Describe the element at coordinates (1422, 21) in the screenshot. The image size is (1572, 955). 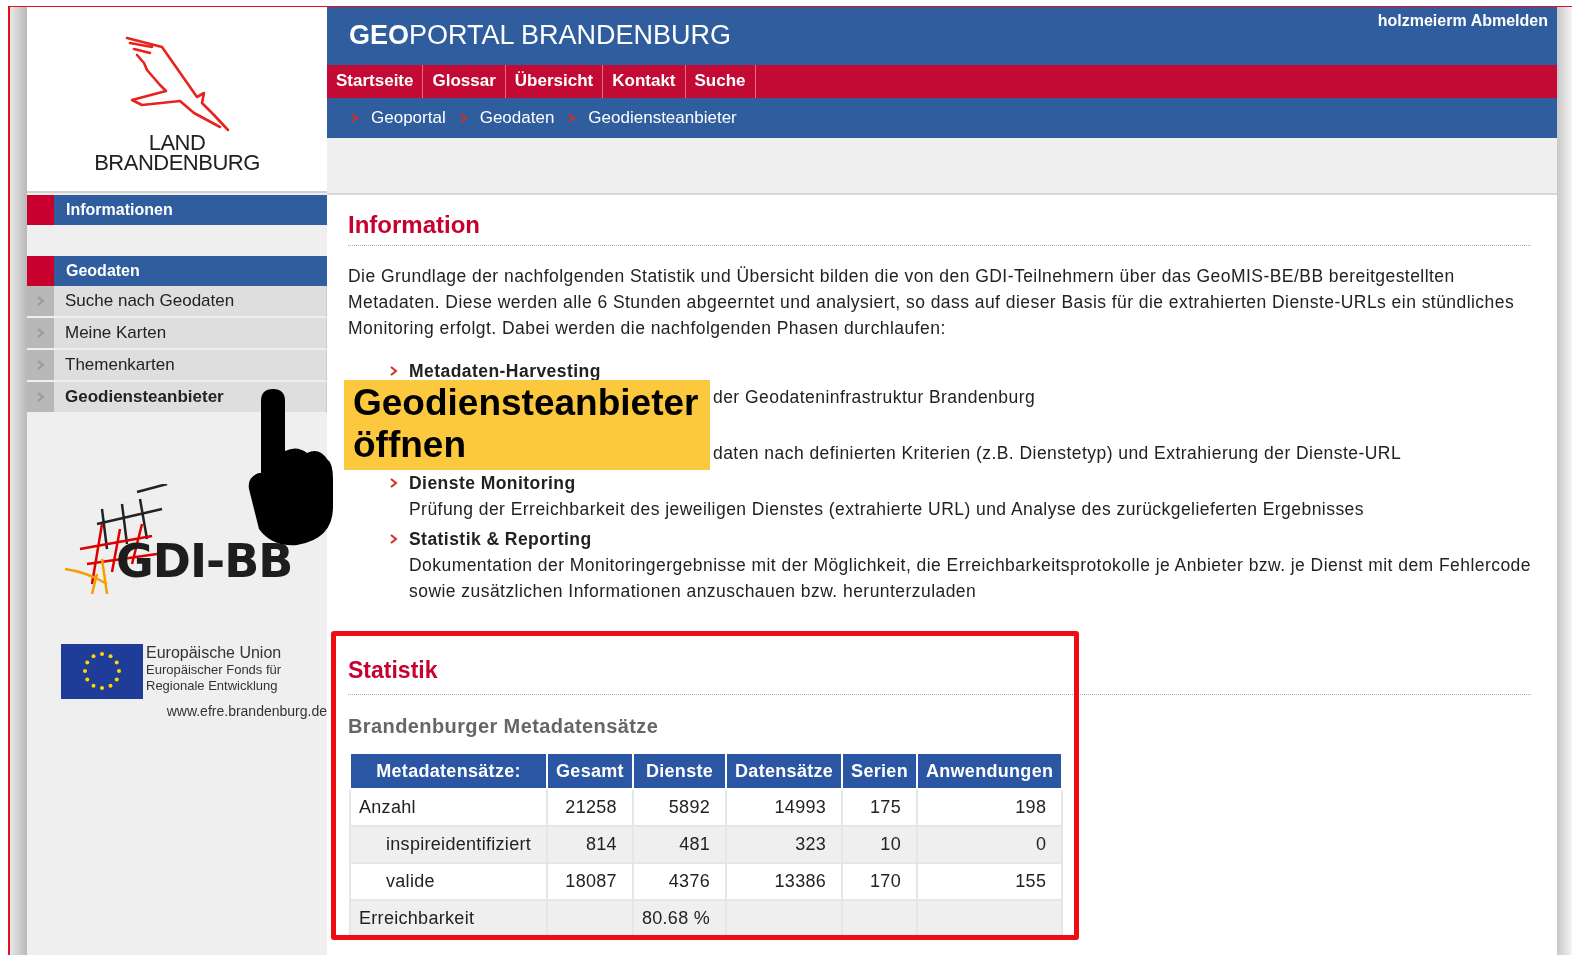
I see `username: holzmeierm` at that location.